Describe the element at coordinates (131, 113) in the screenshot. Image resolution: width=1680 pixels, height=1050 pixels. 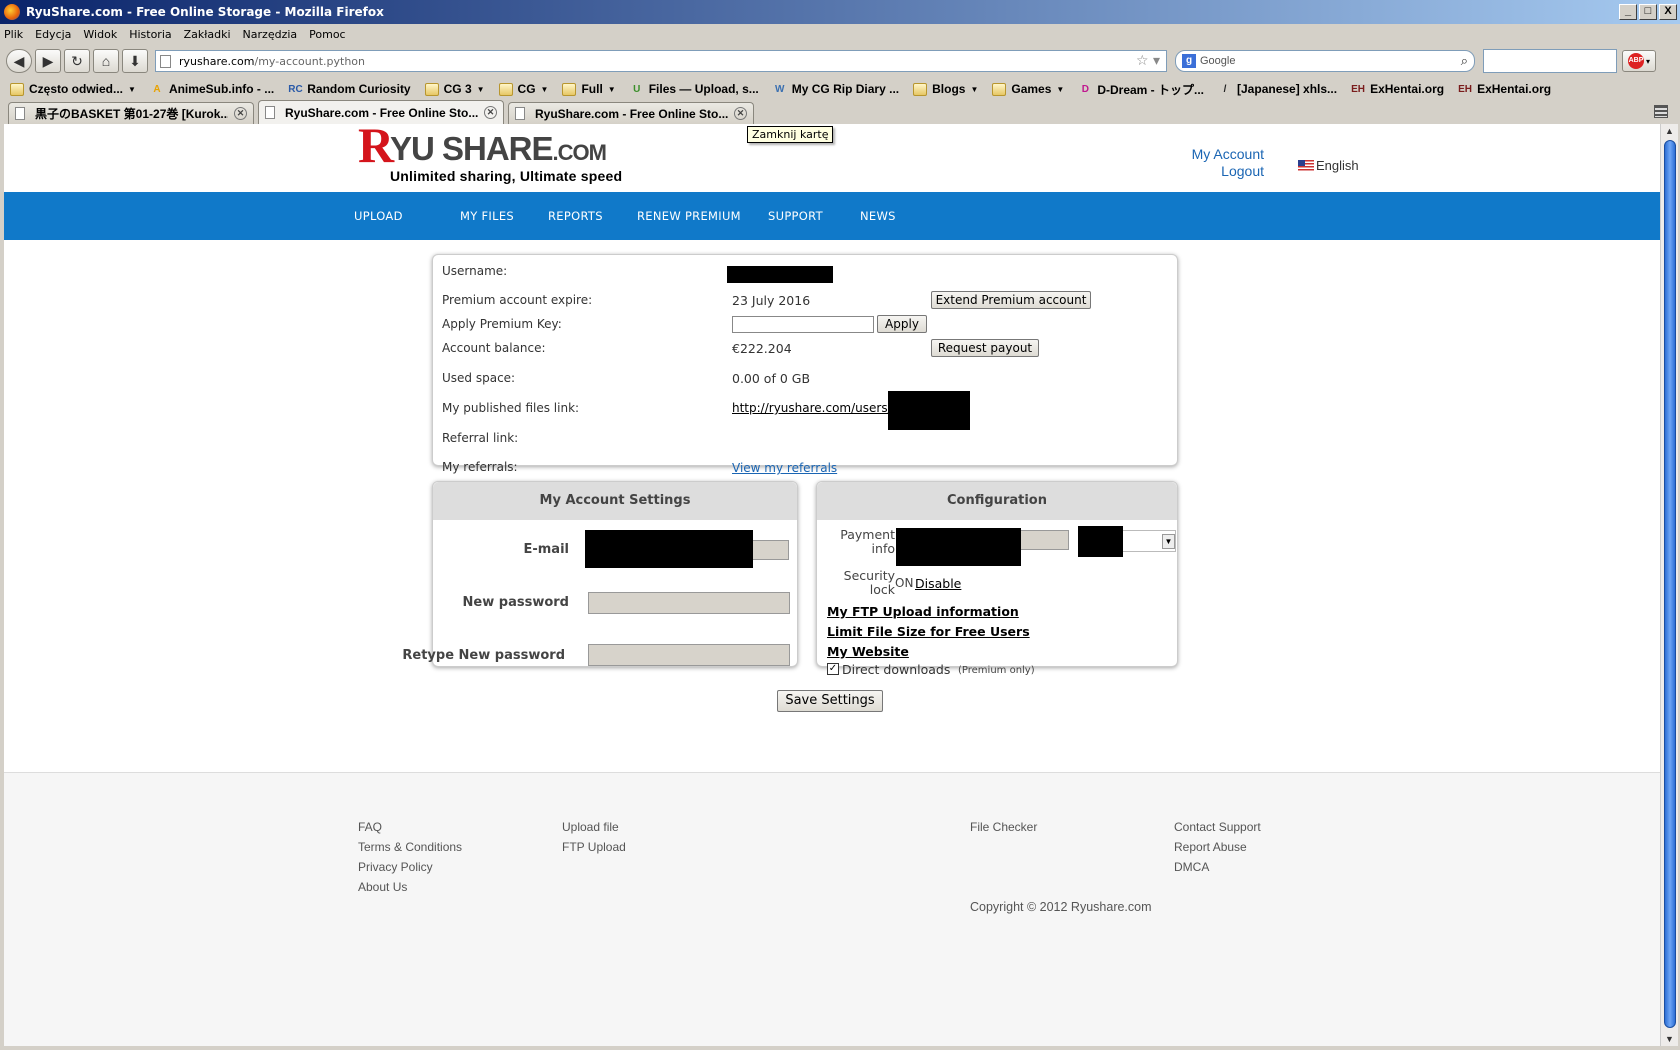
I see `tab-kuroko: 黒子のBASKET 第01-27巻 [Kurok... ✕` at that location.